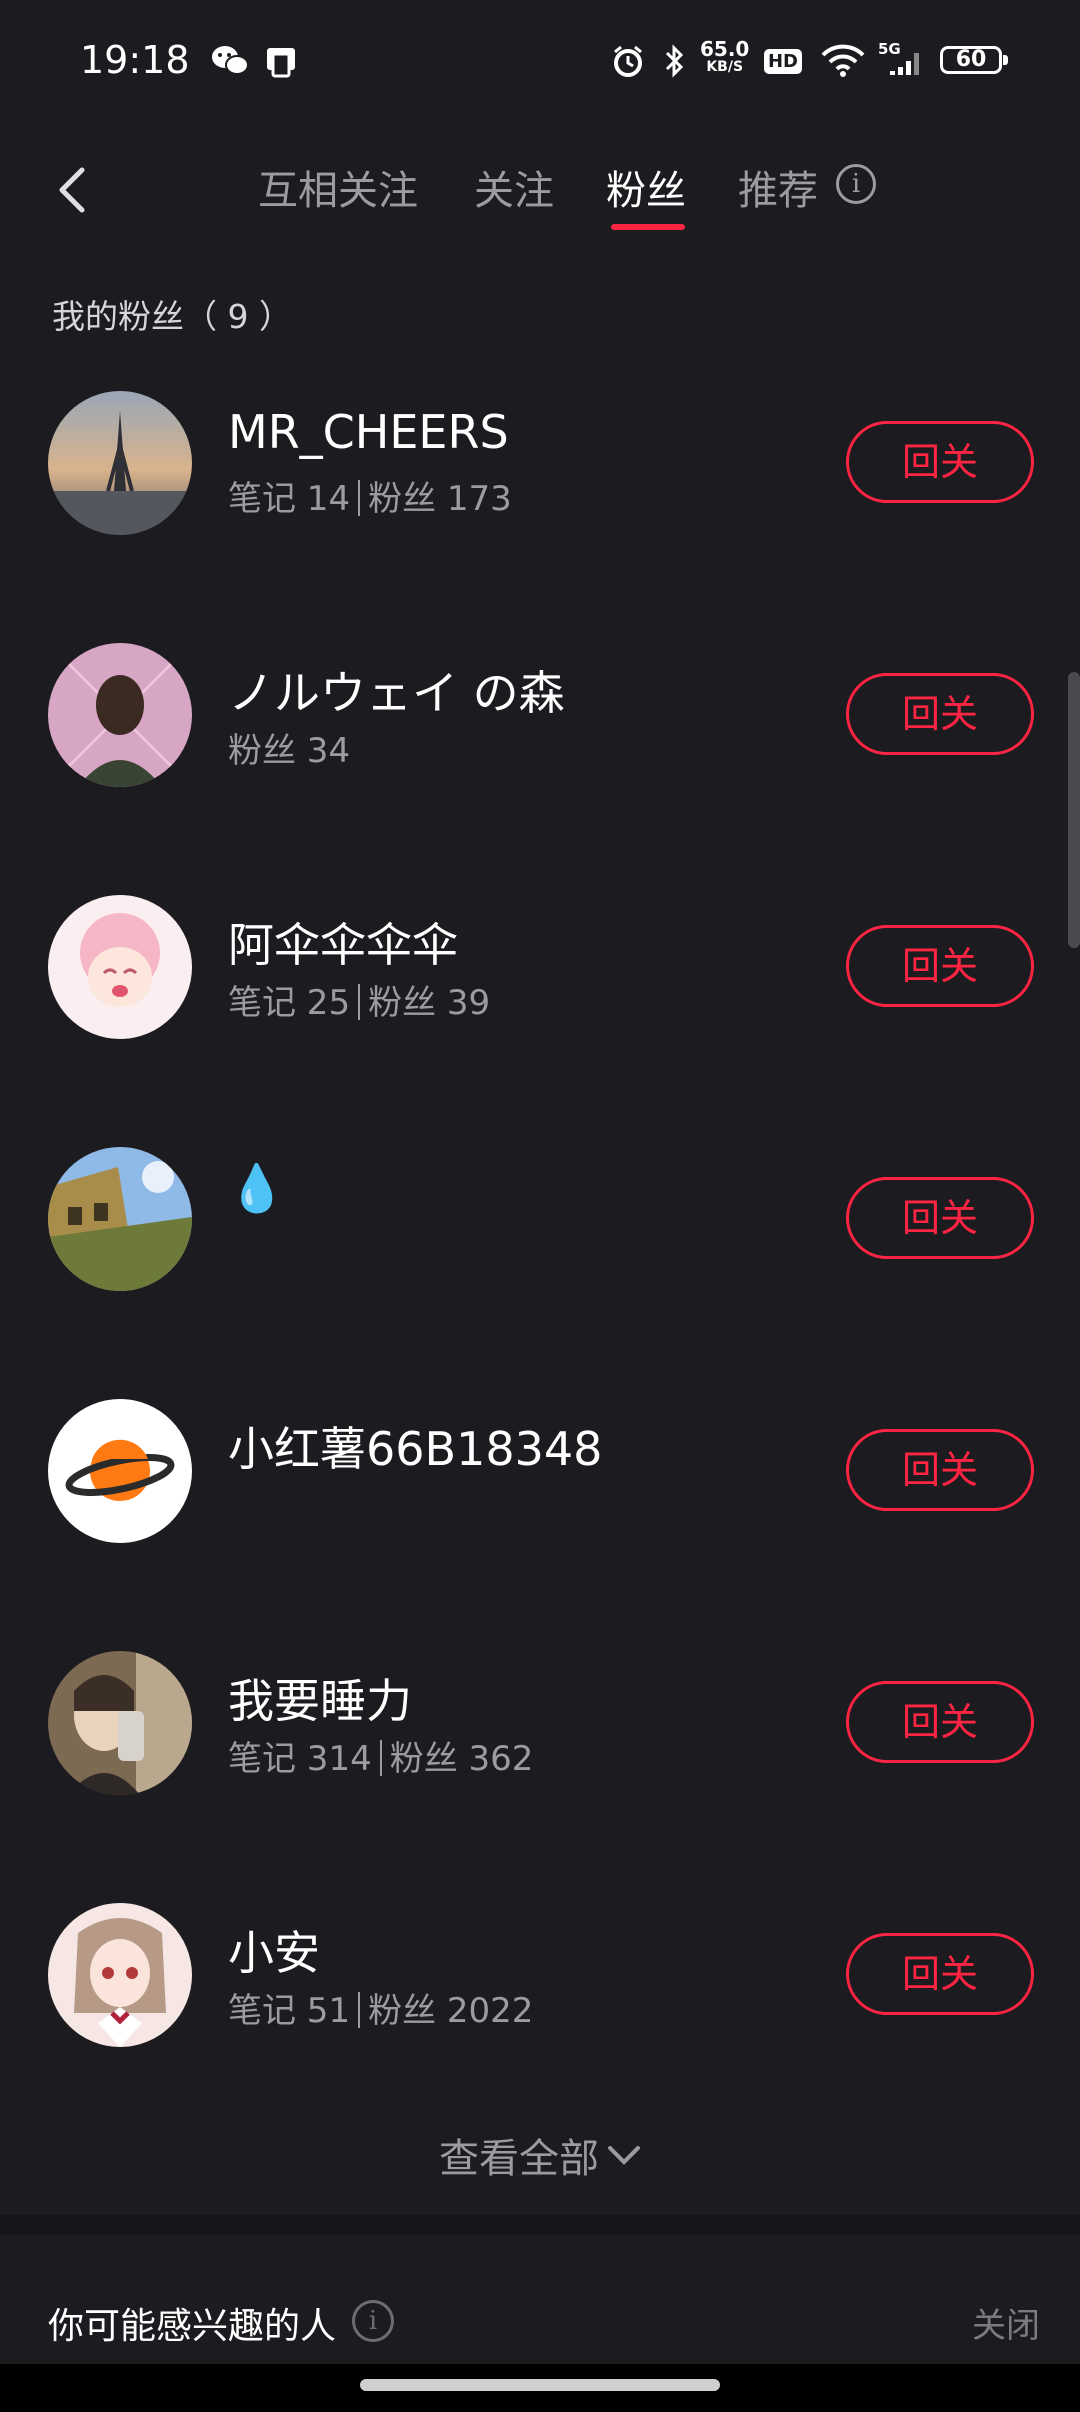  Describe the element at coordinates (674, 61) in the screenshot. I see `bluetooth-icon` at that location.